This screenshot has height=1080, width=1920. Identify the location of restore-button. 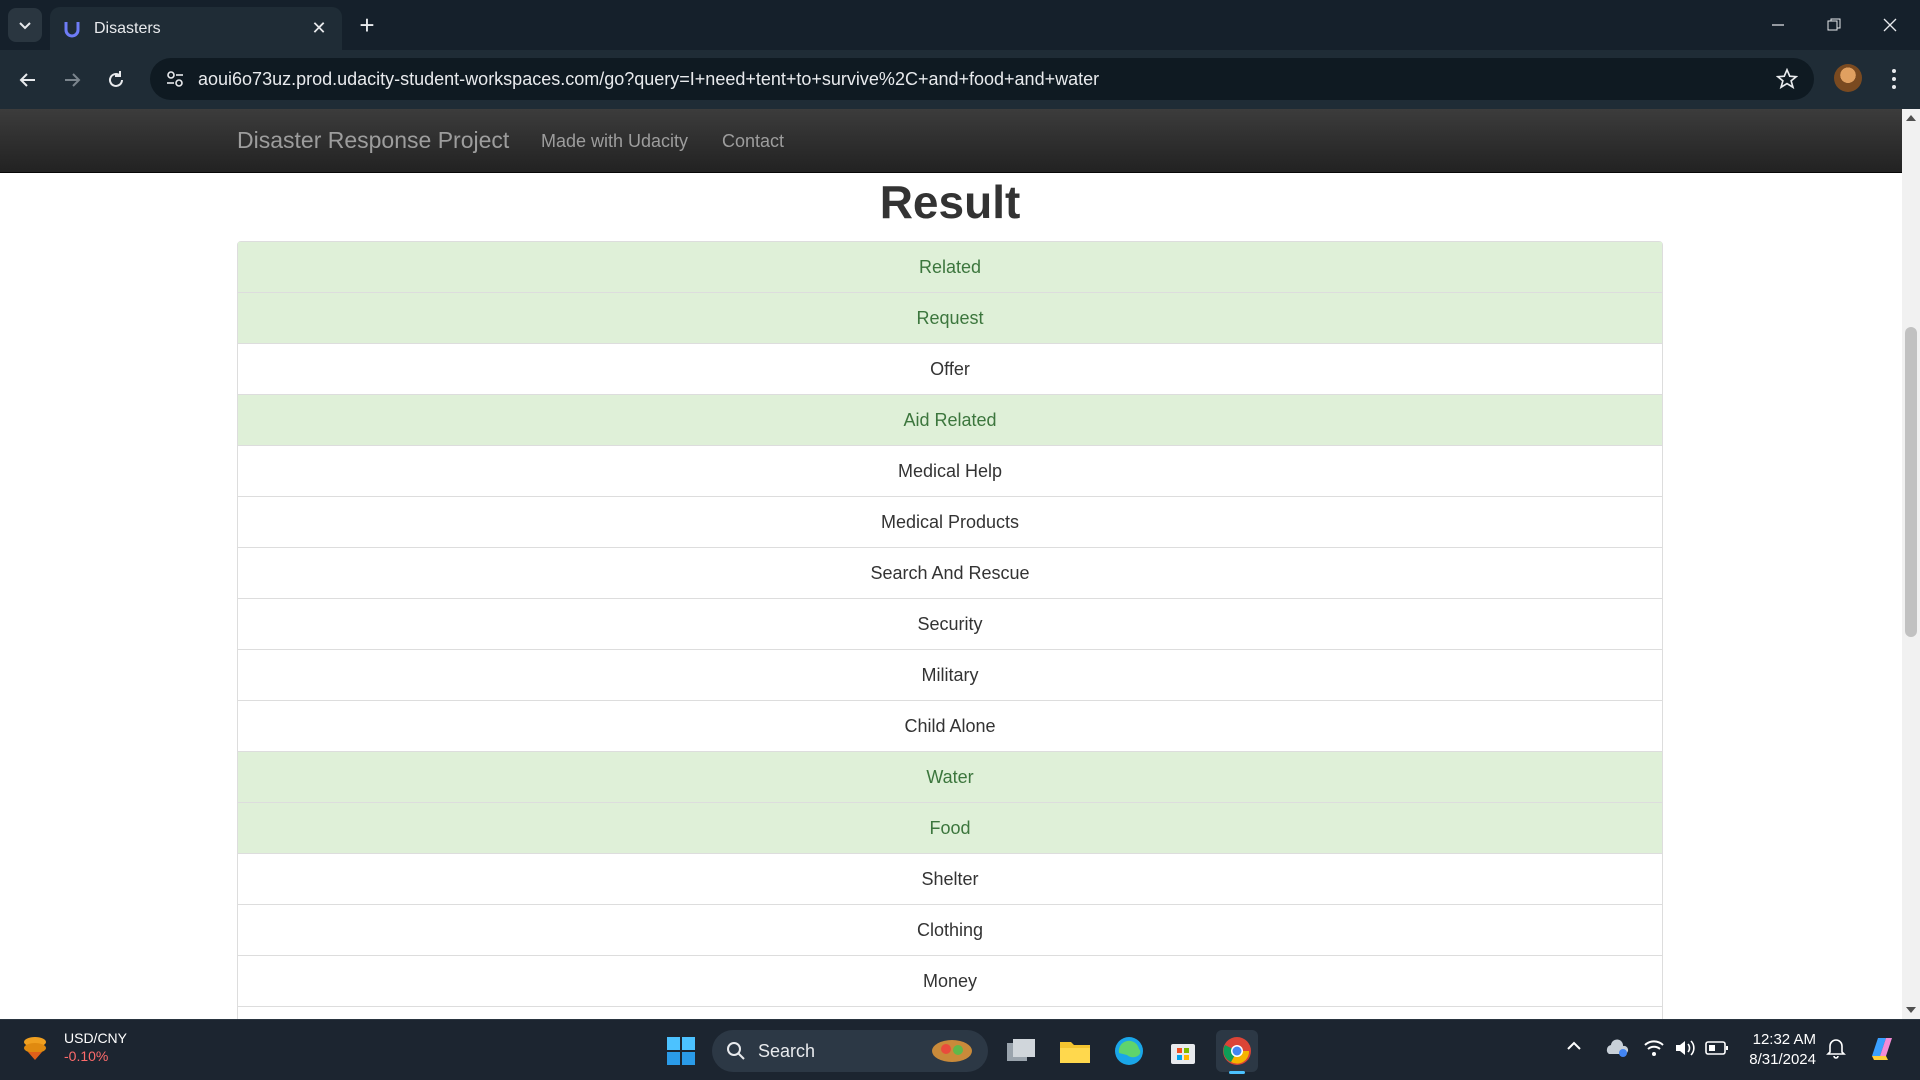
(1834, 25).